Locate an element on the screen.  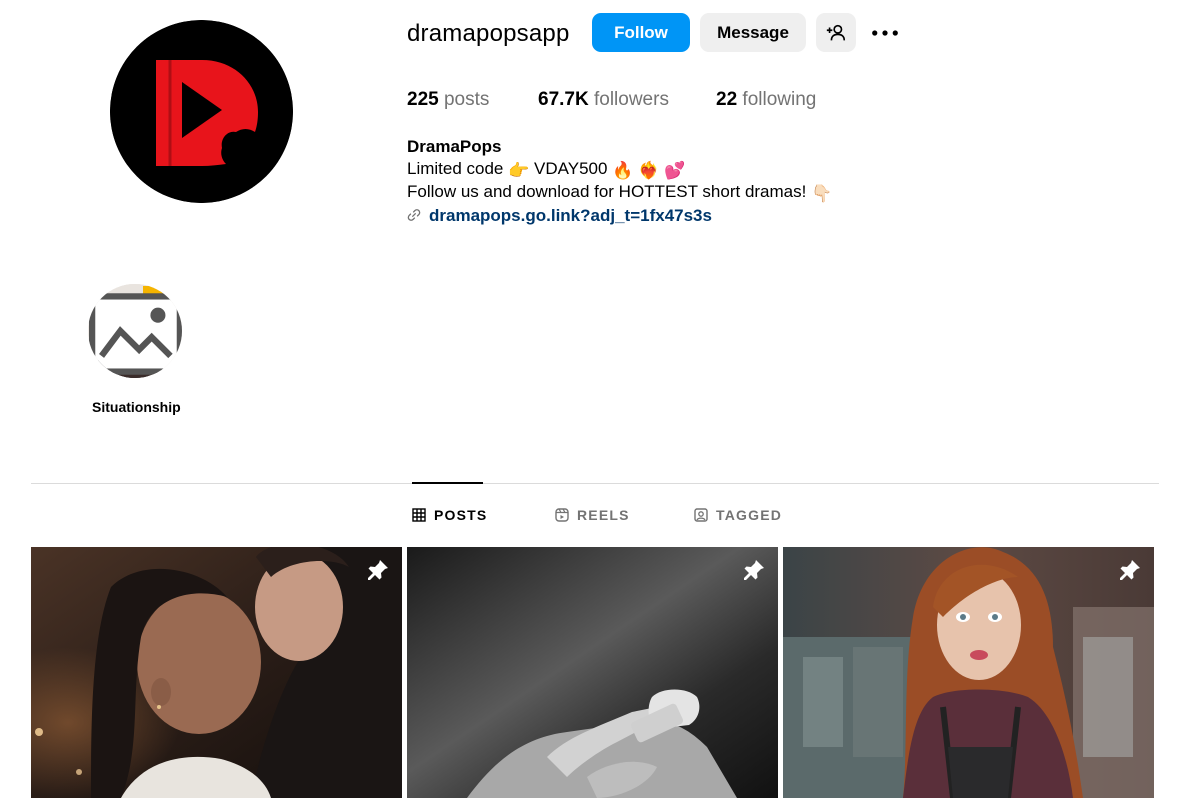
followers-count: 67.7K is located at coordinates (563, 99).